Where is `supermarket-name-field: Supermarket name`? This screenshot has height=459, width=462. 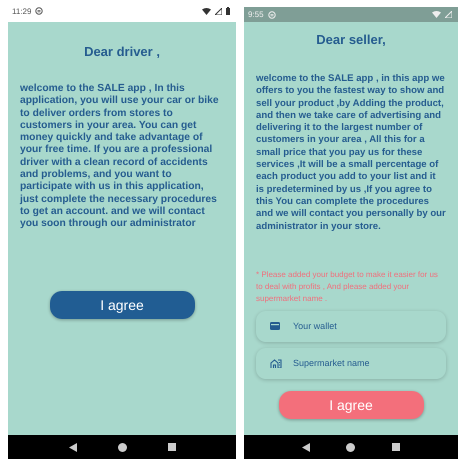 supermarket-name-field: Supermarket name is located at coordinates (351, 363).